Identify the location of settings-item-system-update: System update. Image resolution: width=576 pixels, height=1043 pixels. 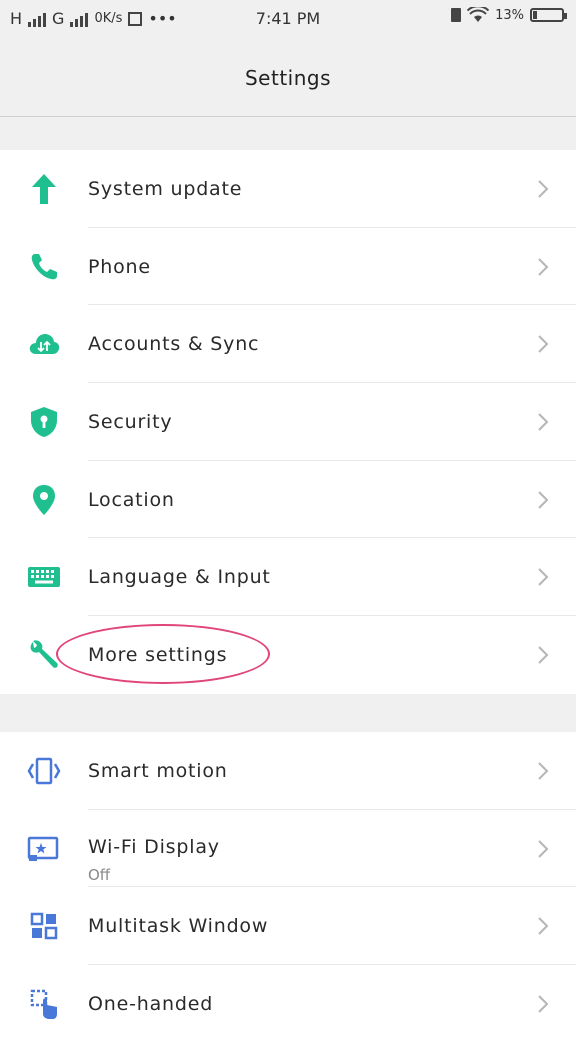
(288, 189).